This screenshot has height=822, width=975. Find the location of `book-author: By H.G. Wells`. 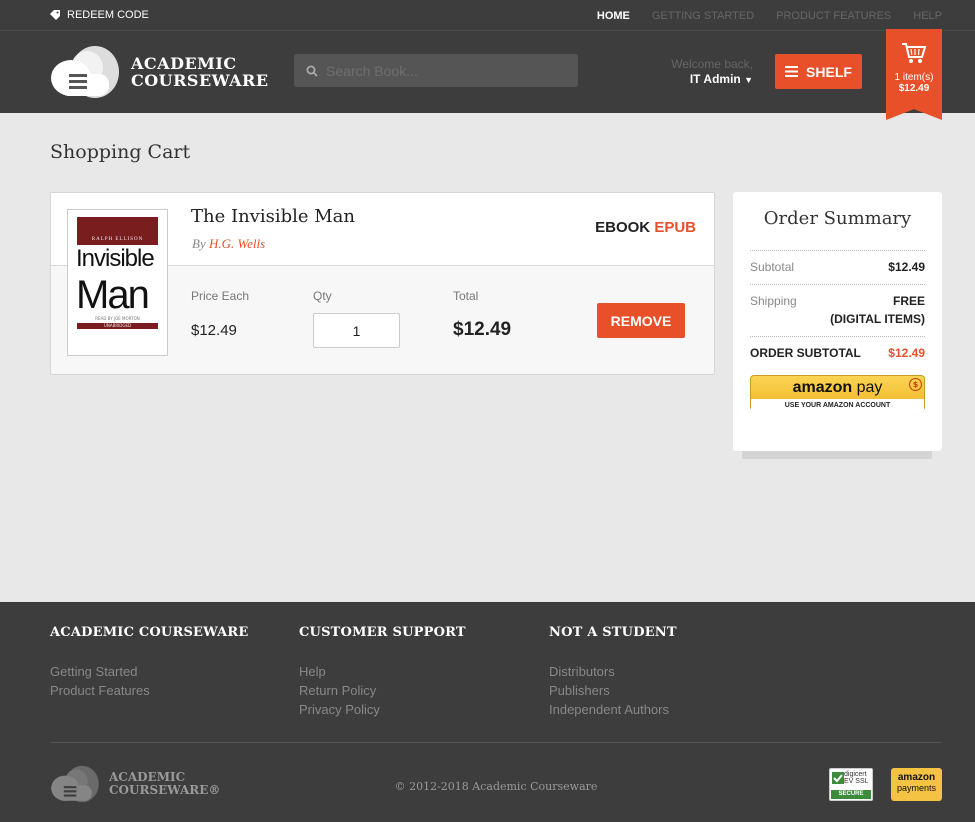

book-author: By H.G. Wells is located at coordinates (228, 244).